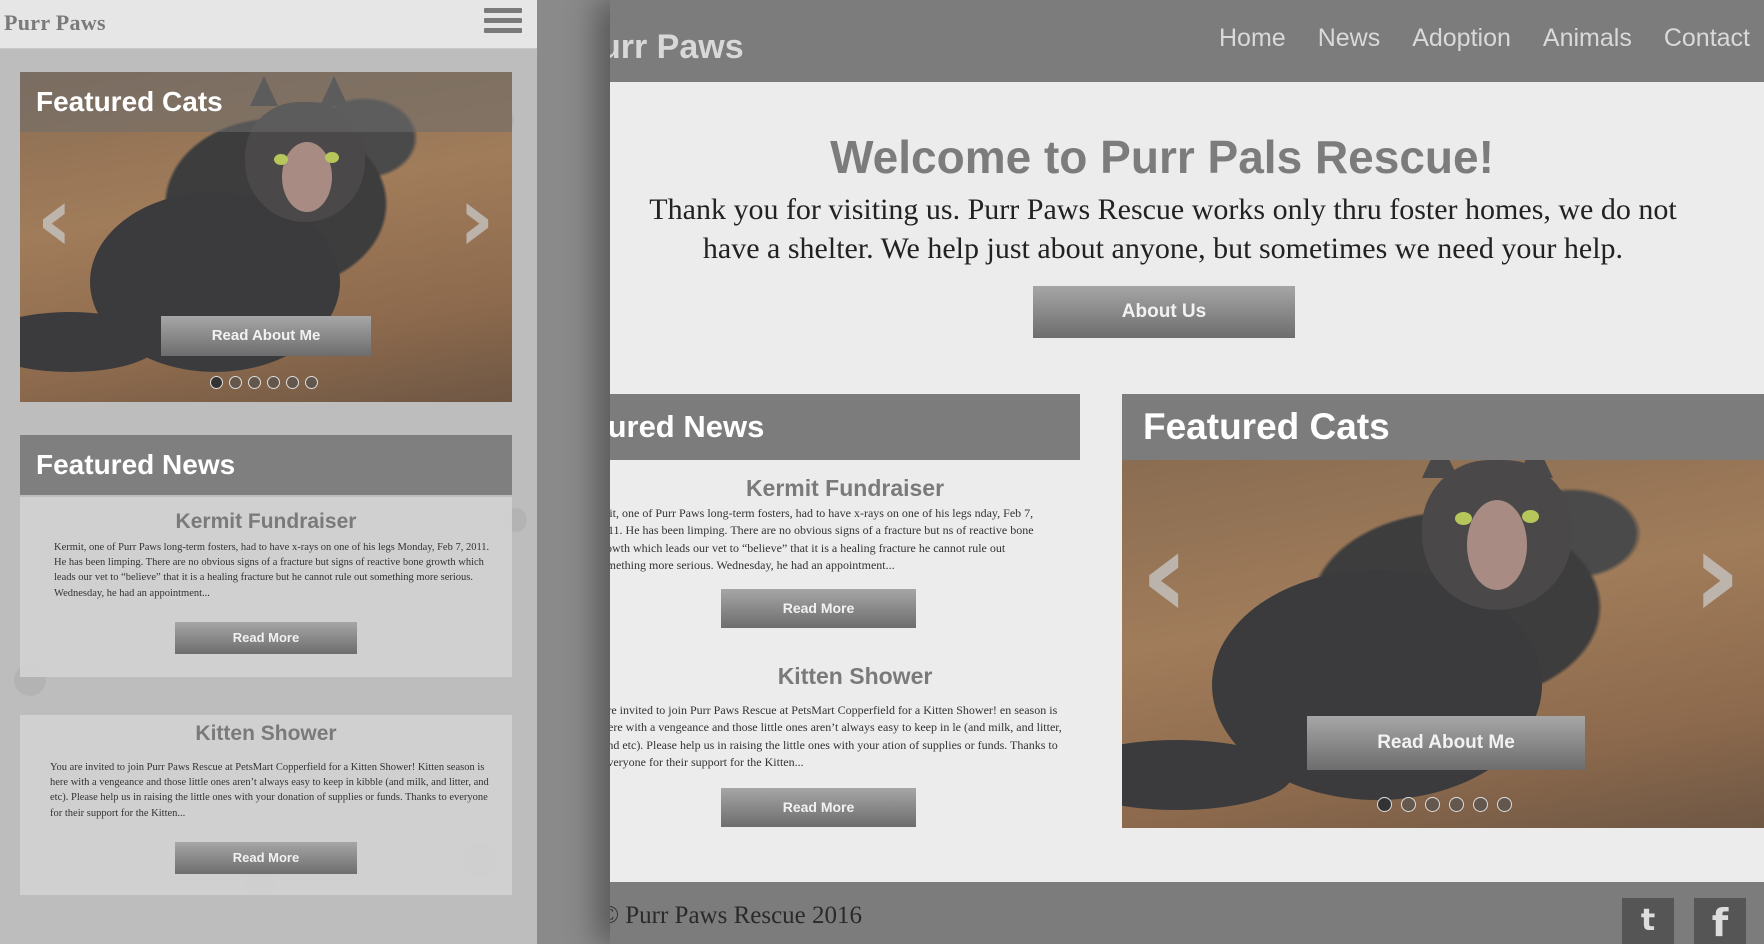 The width and height of the screenshot is (1764, 944). Describe the element at coordinates (1349, 38) in the screenshot. I see `nav-news: News` at that location.